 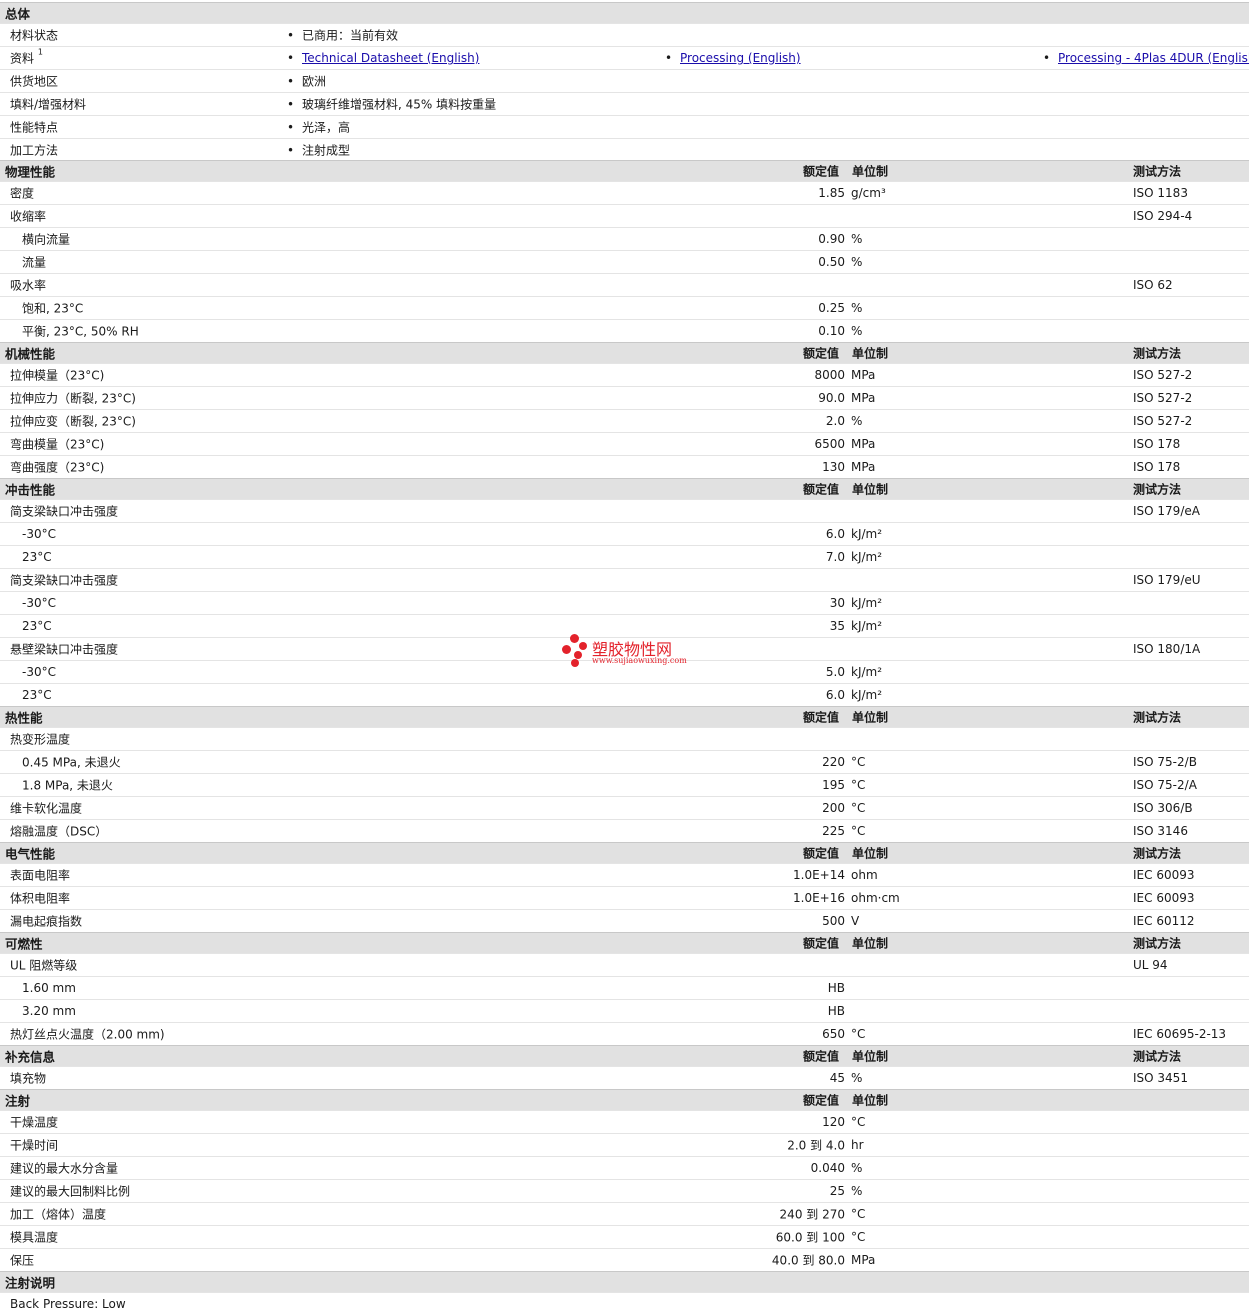 I want to click on property-label: 加工（熔体）温度, so click(x=58, y=1214).